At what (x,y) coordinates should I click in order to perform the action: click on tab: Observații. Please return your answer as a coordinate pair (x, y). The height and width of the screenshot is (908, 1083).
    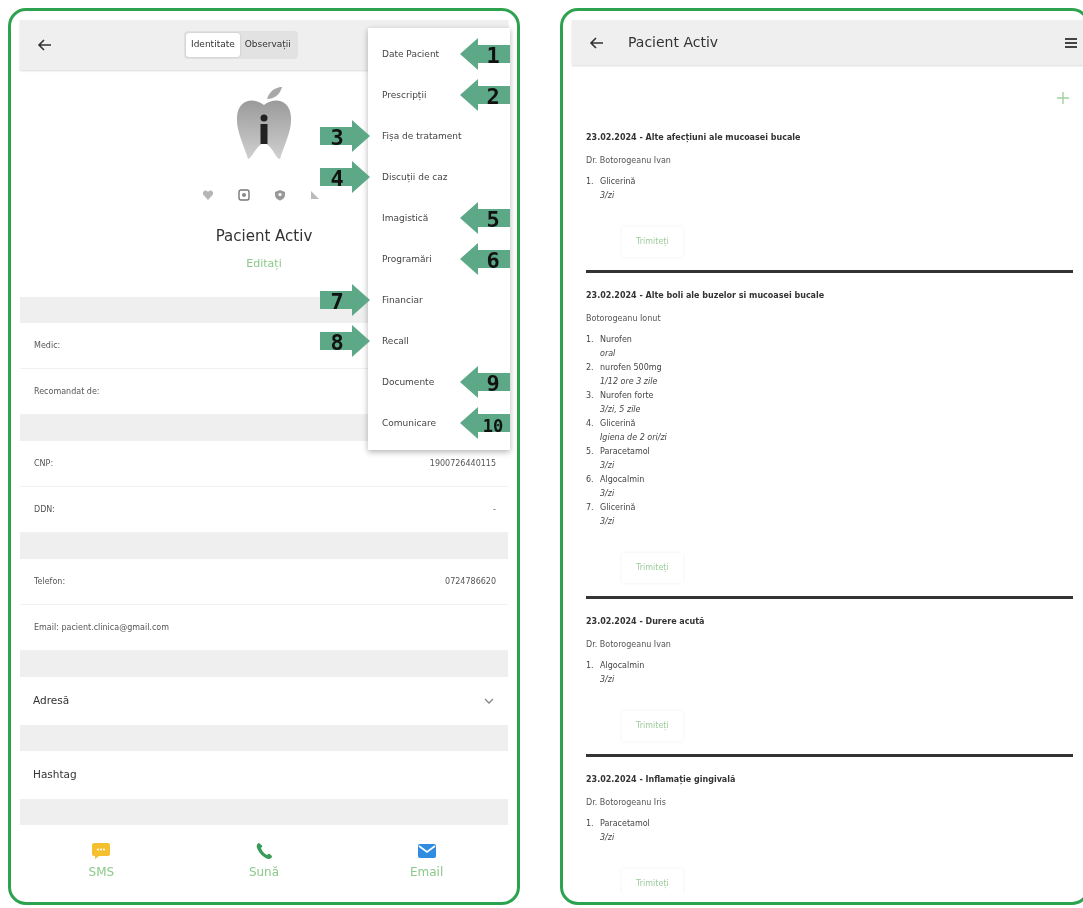
    Looking at the image, I should click on (267, 45).